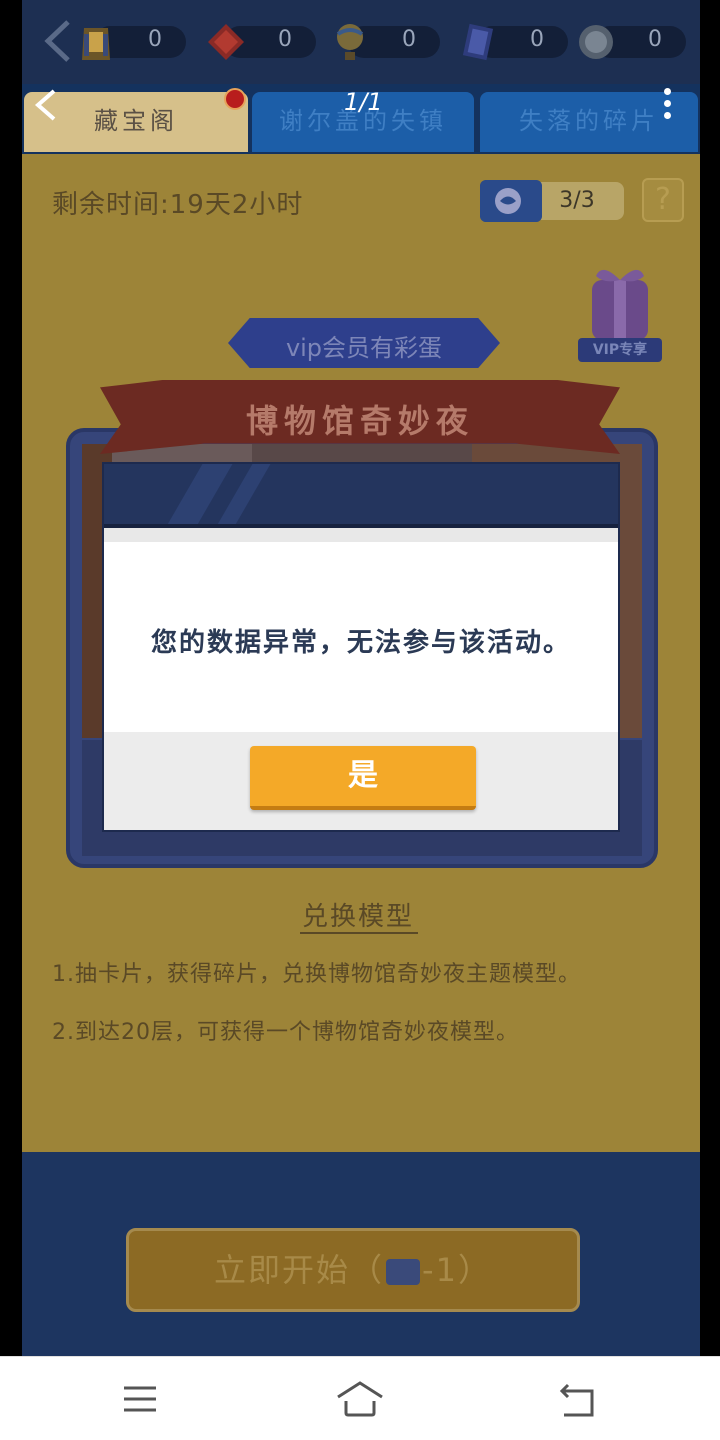 Image resolution: width=720 pixels, height=1440 pixels. I want to click on resource-coin: 0, so click(631, 42).